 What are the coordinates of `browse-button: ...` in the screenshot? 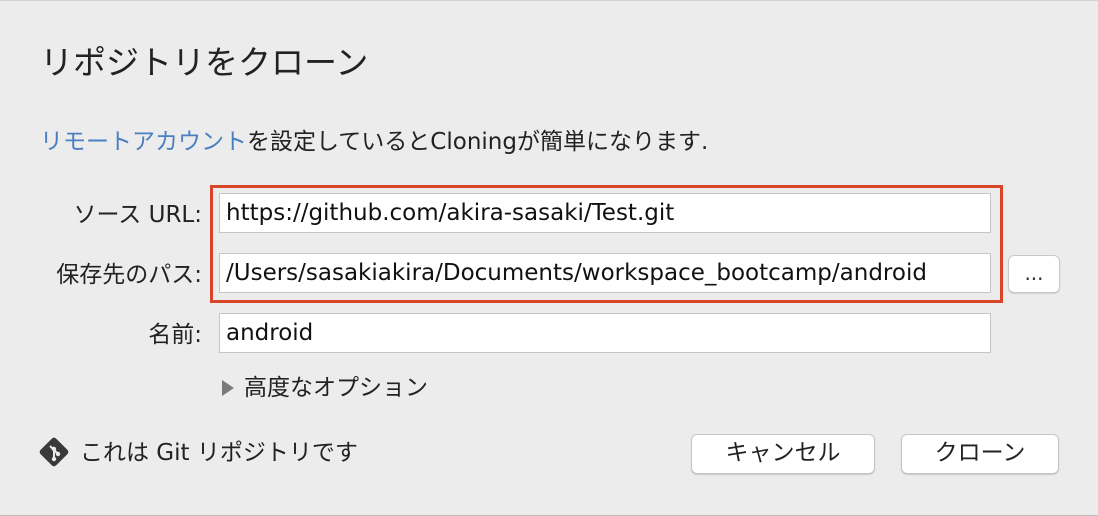 It's located at (1034, 274).